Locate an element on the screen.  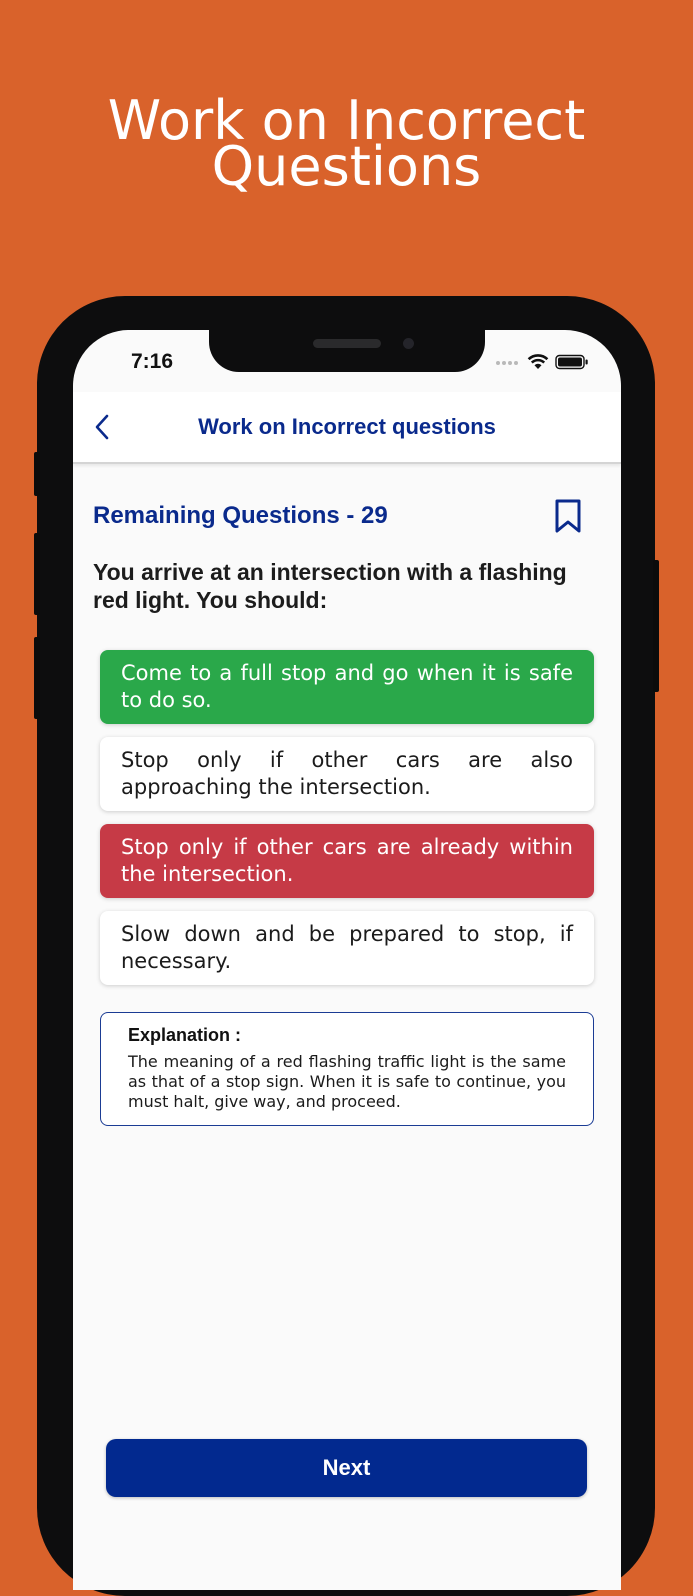
promo-title: Work on Incorrect Questions is located at coordinates (346, 146).